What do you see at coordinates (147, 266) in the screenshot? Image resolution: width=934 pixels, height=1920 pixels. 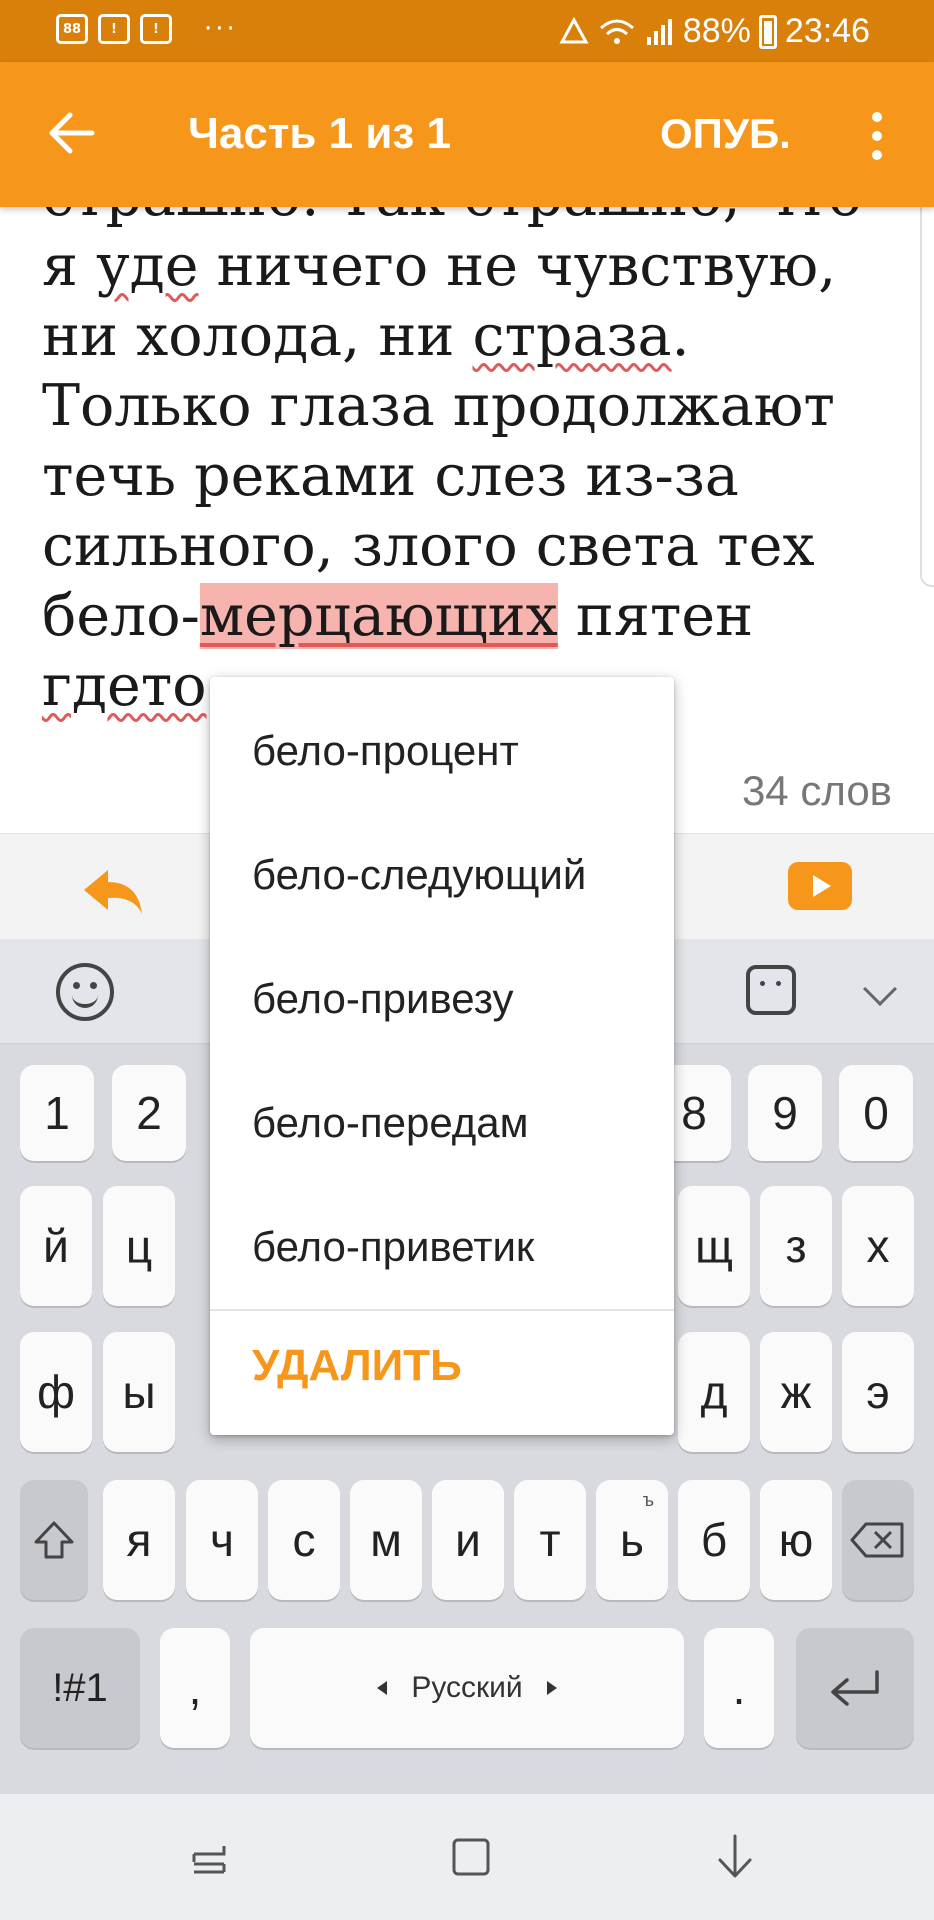 I see `misspelled-word: уде` at bounding box center [147, 266].